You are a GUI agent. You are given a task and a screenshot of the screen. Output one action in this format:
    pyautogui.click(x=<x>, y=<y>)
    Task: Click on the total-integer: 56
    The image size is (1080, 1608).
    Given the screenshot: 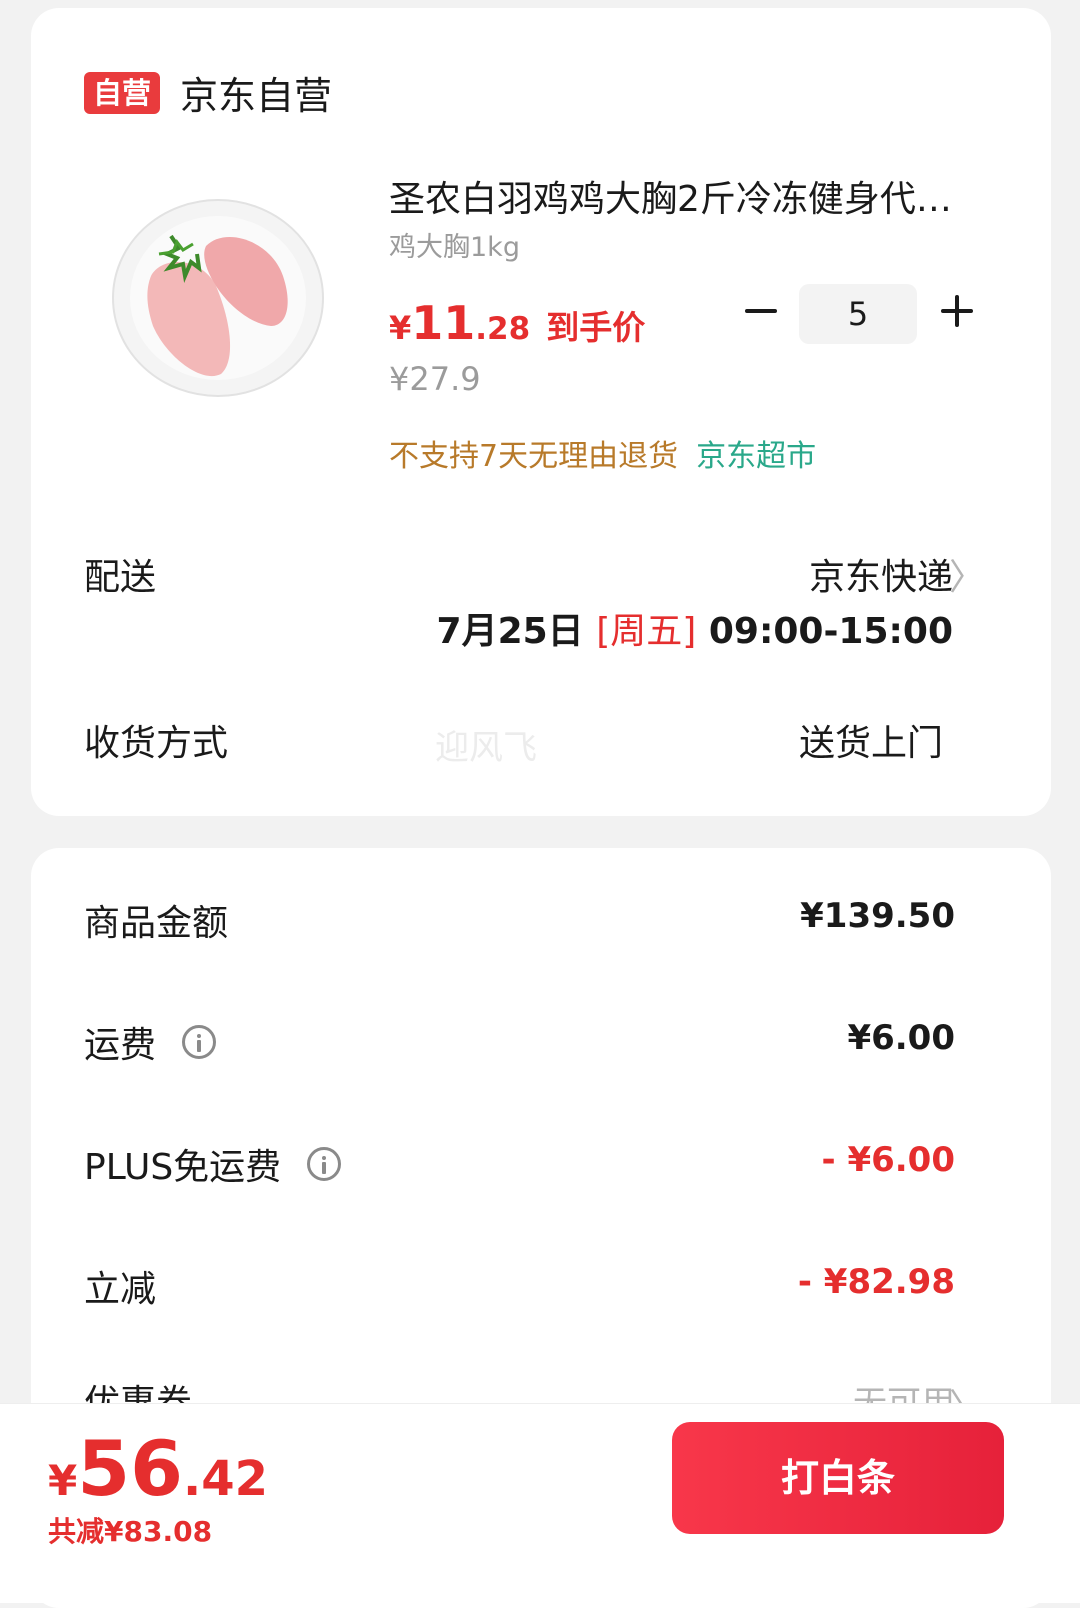 What is the action you would take?
    pyautogui.click(x=130, y=1468)
    